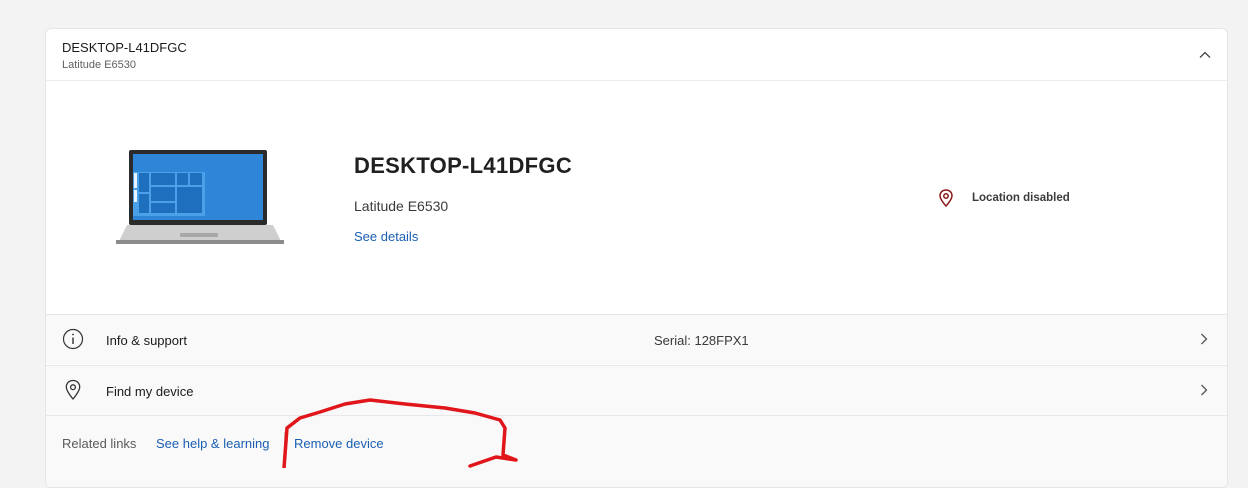  What do you see at coordinates (463, 165) in the screenshot?
I see `device-name: DESKTOP-L41DFGC` at bounding box center [463, 165].